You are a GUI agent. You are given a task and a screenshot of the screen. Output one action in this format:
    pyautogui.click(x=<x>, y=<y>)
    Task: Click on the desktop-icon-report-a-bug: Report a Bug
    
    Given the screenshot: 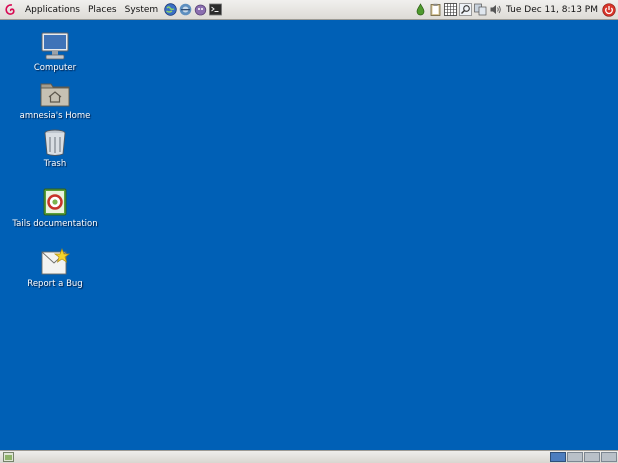 What is the action you would take?
    pyautogui.click(x=55, y=267)
    